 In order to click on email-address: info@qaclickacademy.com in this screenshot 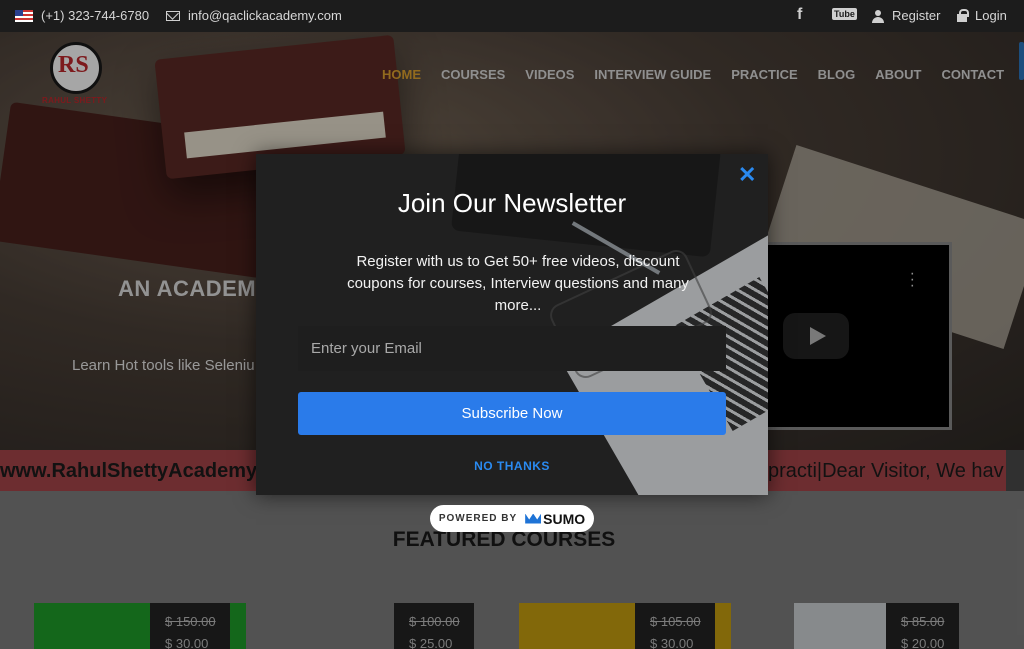, I will do `click(265, 15)`.